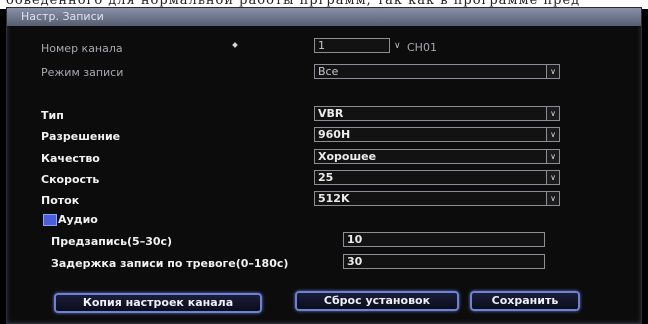 The width and height of the screenshot is (648, 324). I want to click on channel-number-select: 1, so click(352, 45).